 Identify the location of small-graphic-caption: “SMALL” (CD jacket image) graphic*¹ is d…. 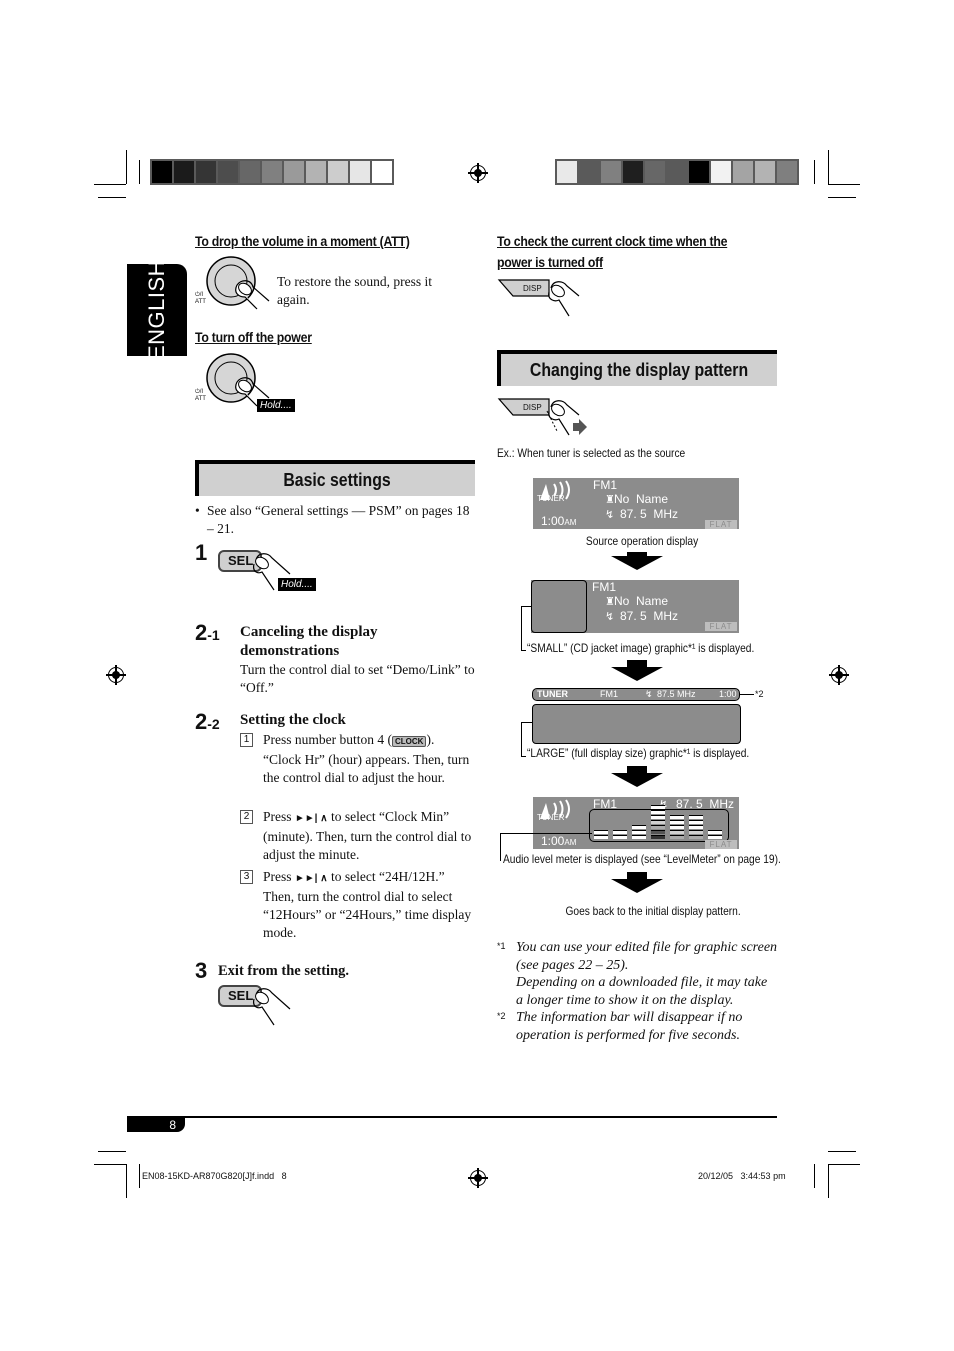
(641, 648).